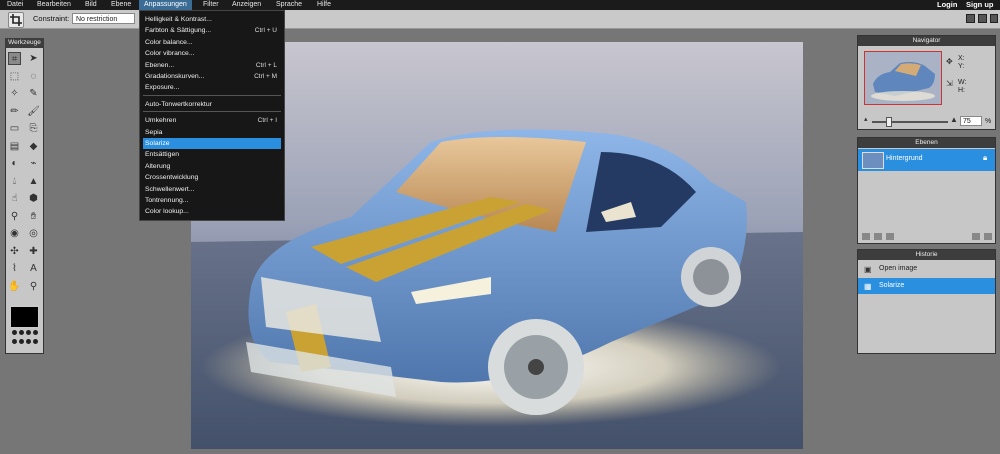  Describe the element at coordinates (14, 58) in the screenshot. I see `crop-icon: ⌗` at that location.